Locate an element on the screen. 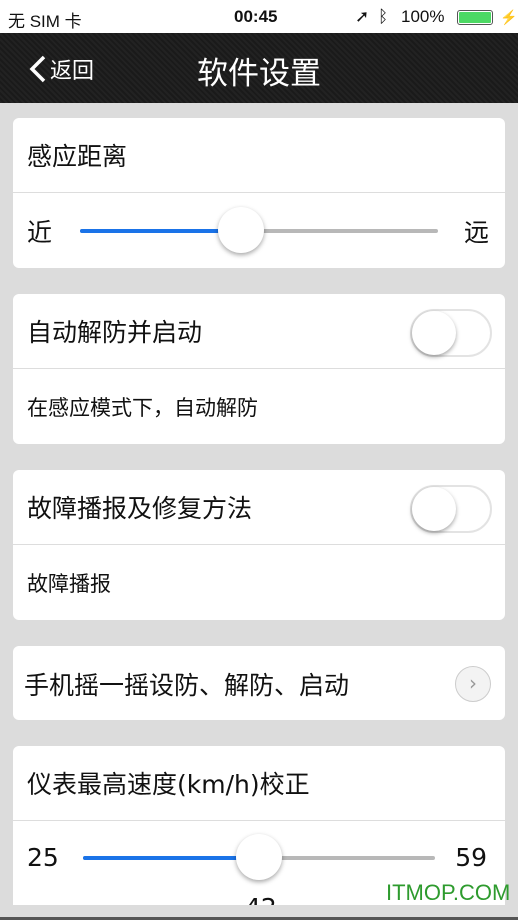  label: 感应距离 is located at coordinates (77, 156).